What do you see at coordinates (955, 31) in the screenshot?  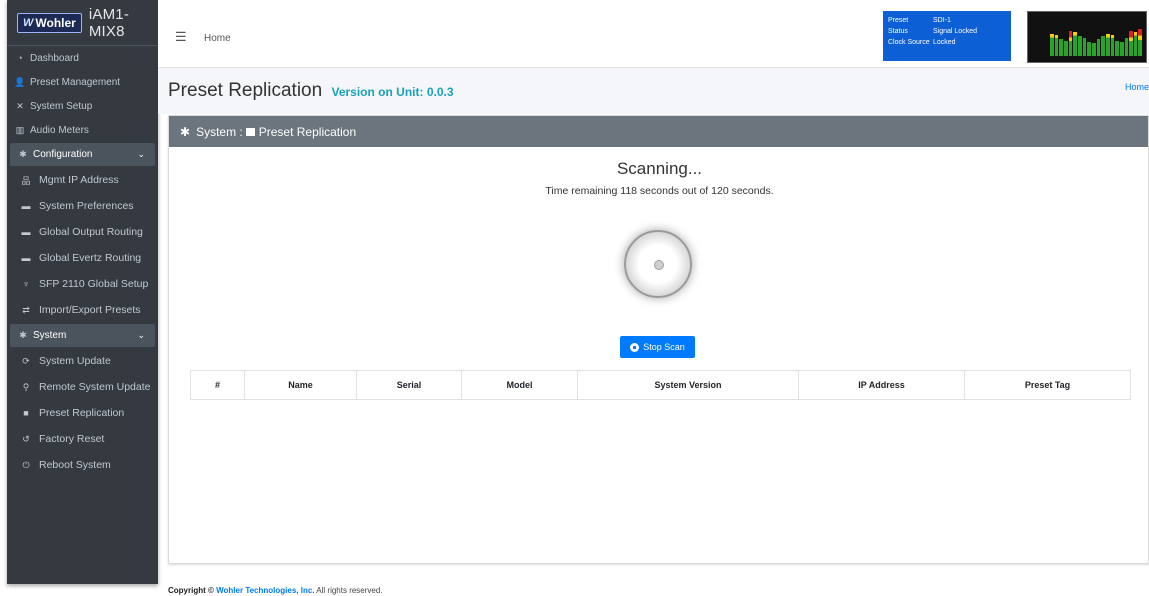 I see `status-value: Signal Locked` at bounding box center [955, 31].